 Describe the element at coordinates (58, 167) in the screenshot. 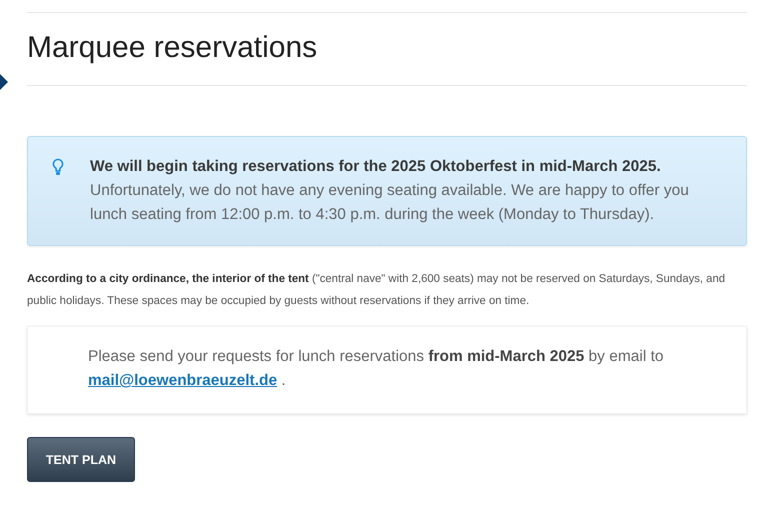

I see `lightbulb-icon` at that location.